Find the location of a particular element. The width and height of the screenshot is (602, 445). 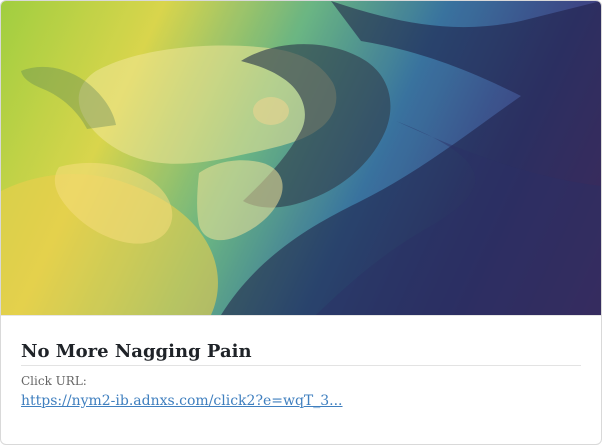

click-url-label: Click URL: is located at coordinates (54, 381).